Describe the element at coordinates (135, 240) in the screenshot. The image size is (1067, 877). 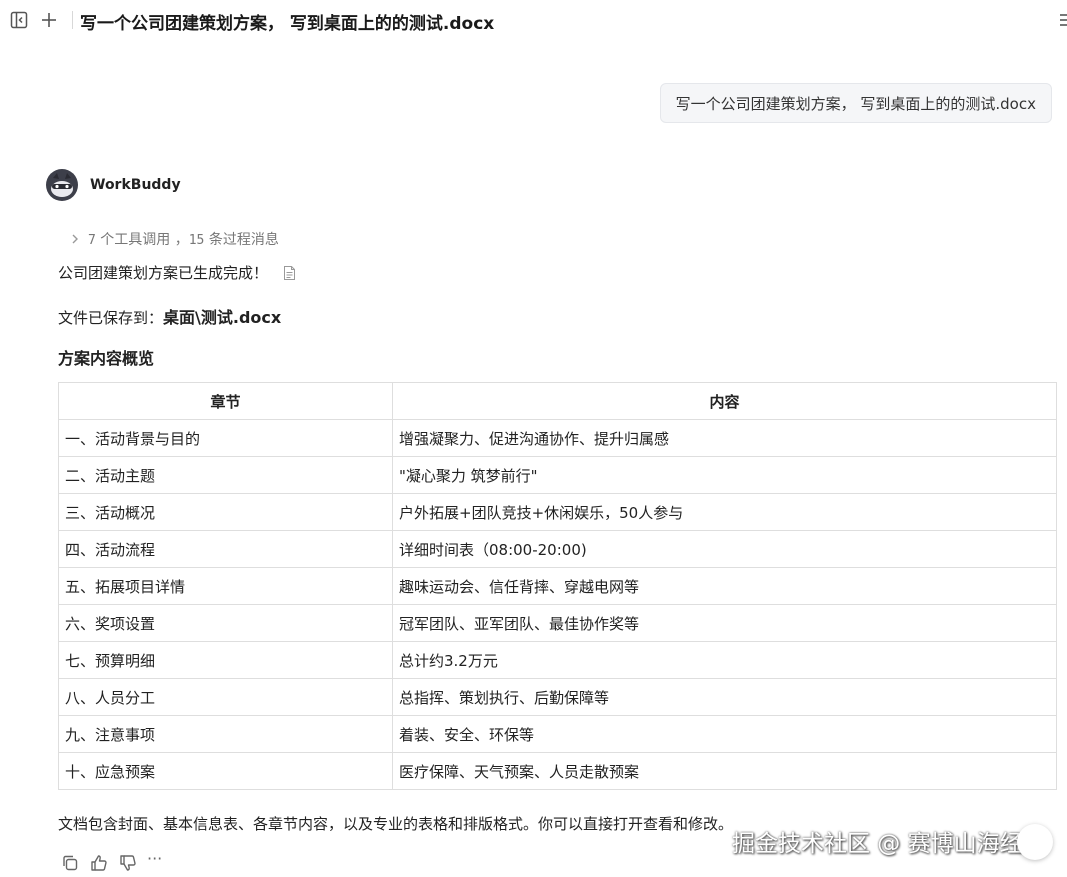
I see `tool-call-label: 个工具调用` at that location.